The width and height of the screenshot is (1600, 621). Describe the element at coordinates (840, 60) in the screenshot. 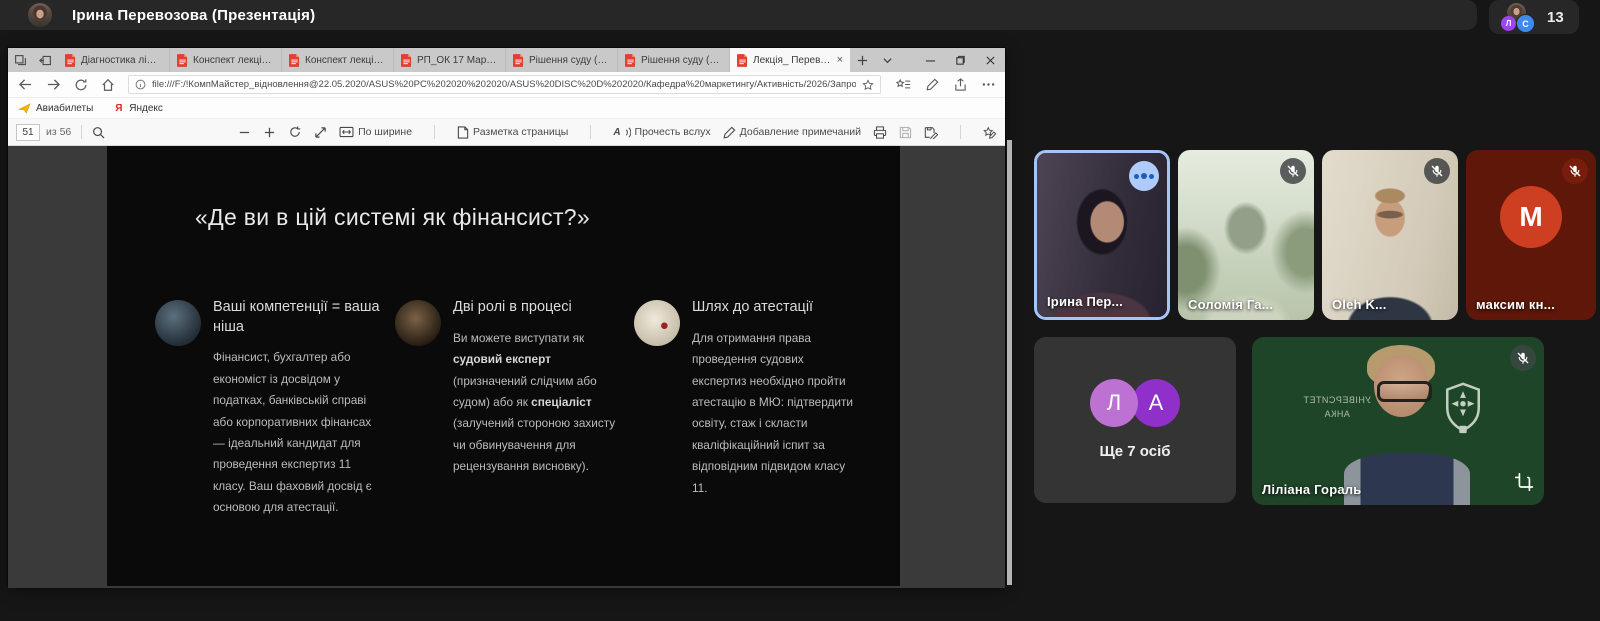

I see `close-tab-icon: ×` at that location.